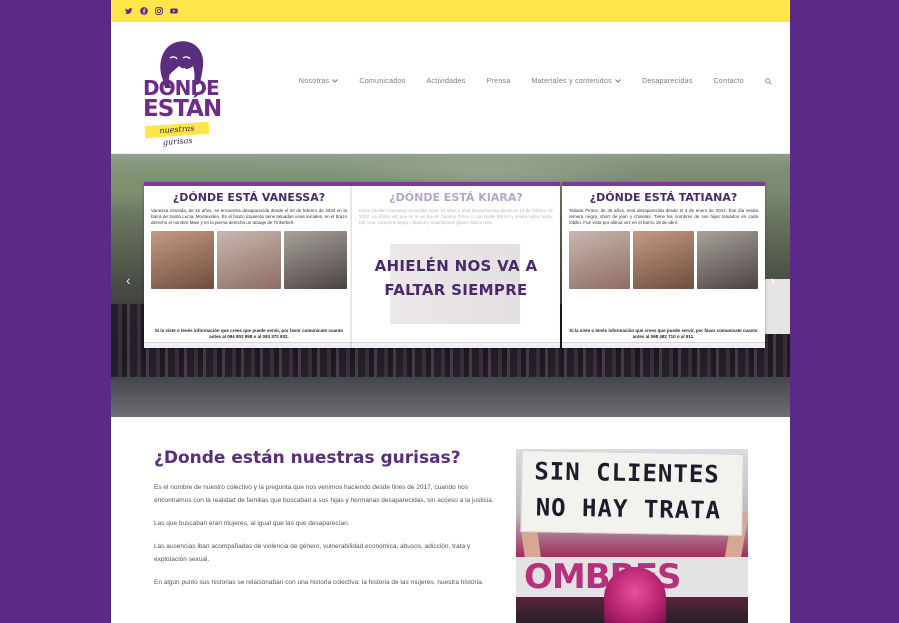 The width and height of the screenshot is (899, 623). What do you see at coordinates (129, 11) in the screenshot?
I see `twitter-icon` at bounding box center [129, 11].